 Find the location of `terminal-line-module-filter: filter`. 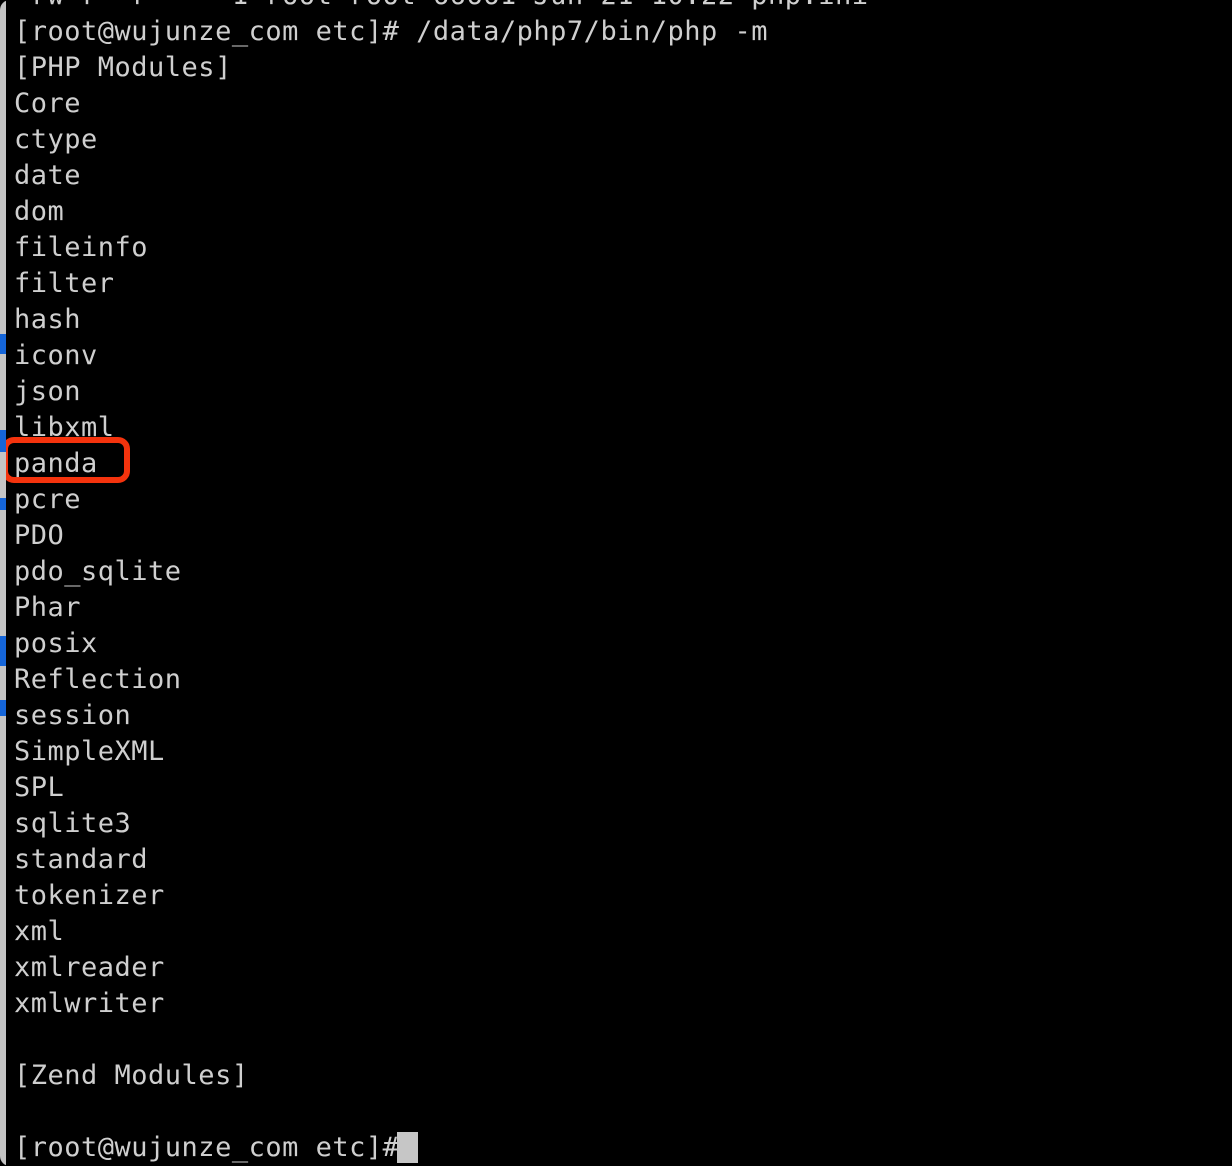

terminal-line-module-filter: filter is located at coordinates (64, 283).